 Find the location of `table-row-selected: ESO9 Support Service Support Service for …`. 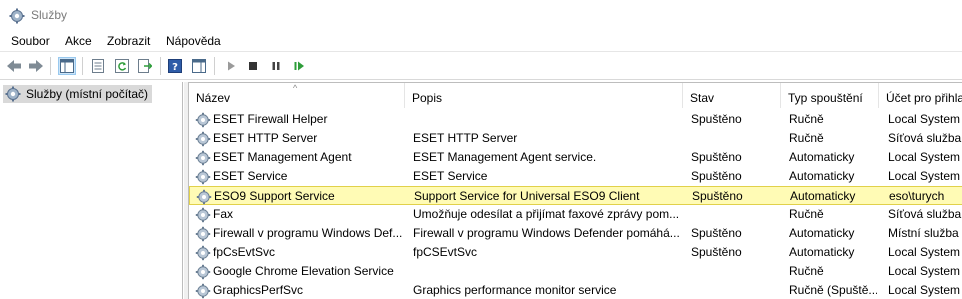

table-row-selected: ESO9 Support Service Support Service for … is located at coordinates (575, 195).